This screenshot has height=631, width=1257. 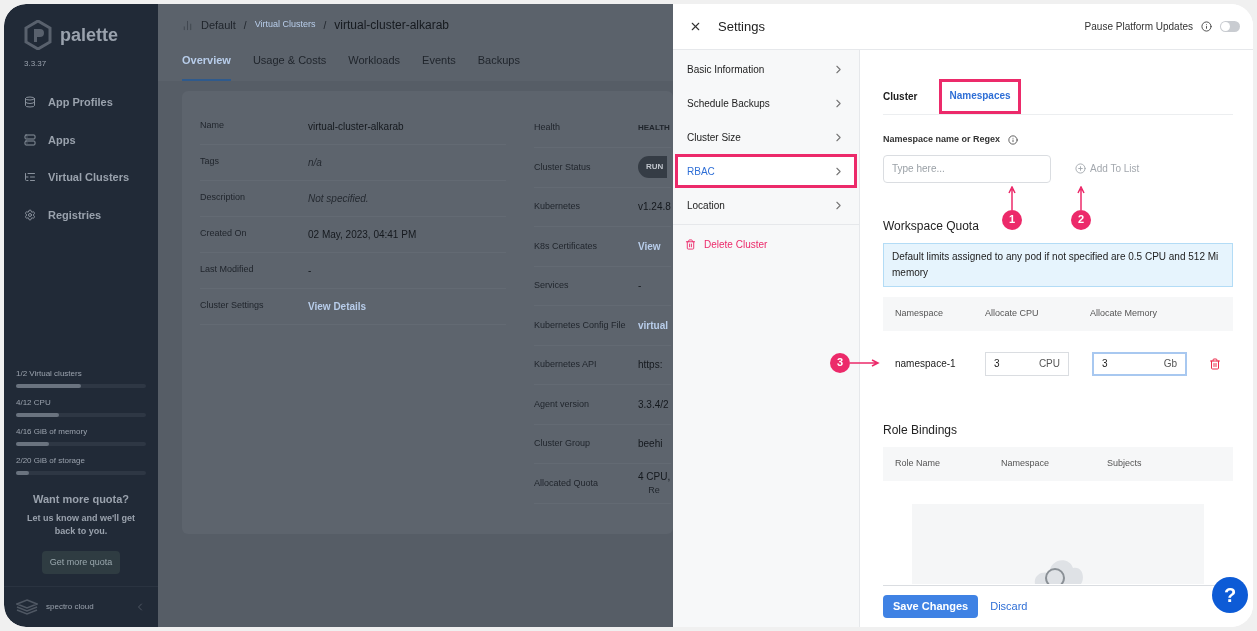 What do you see at coordinates (356, 126) in the screenshot?
I see `field-value: virtual-cluster-alkarab` at bounding box center [356, 126].